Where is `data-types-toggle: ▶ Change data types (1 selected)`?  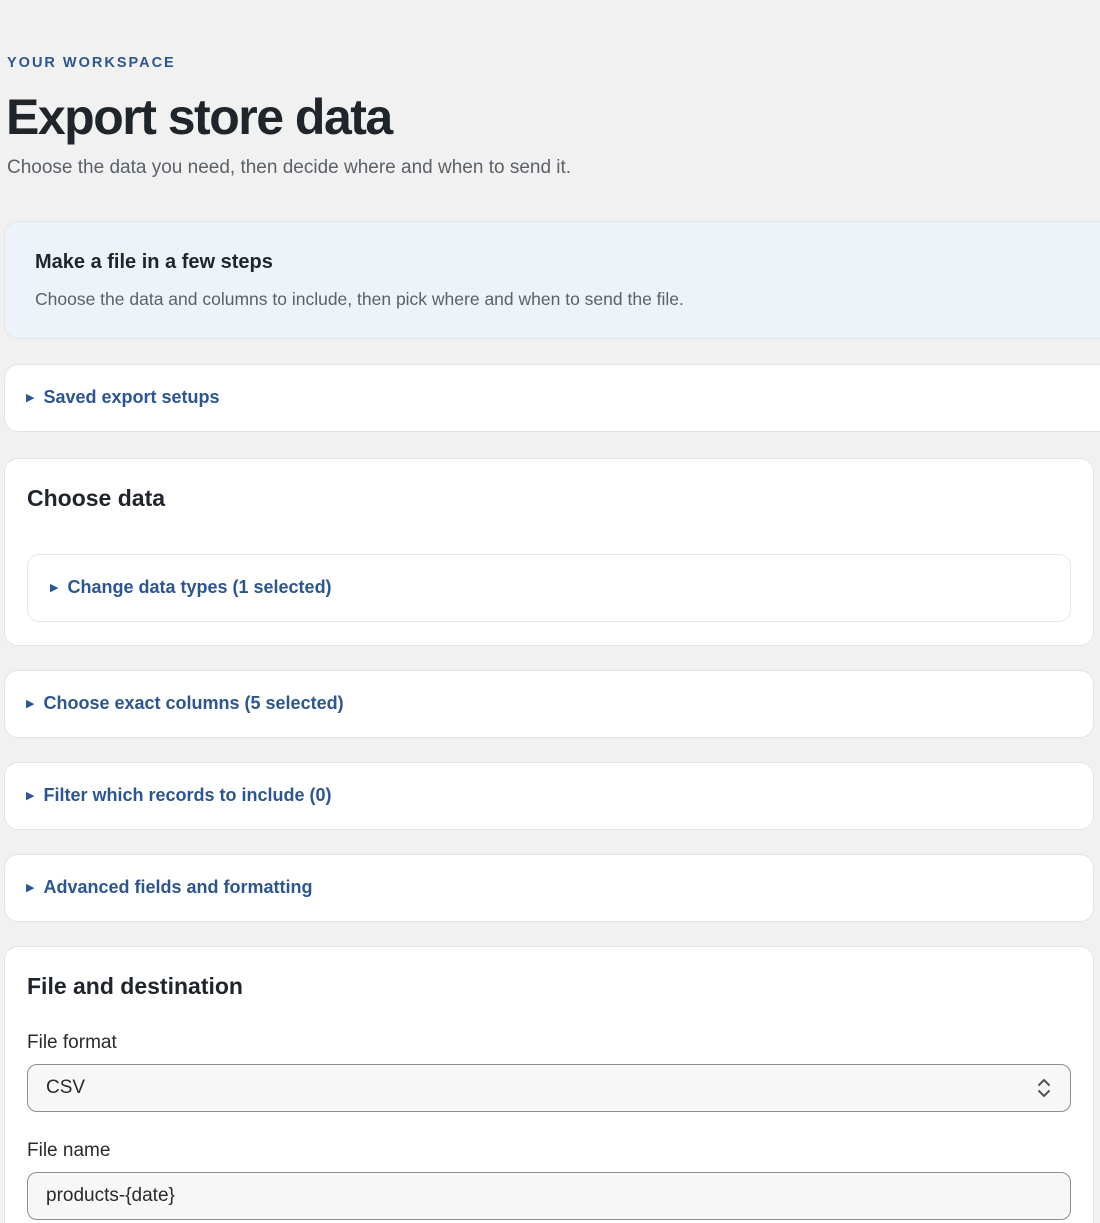
data-types-toggle: ▶ Change data types (1 selected) is located at coordinates (191, 587).